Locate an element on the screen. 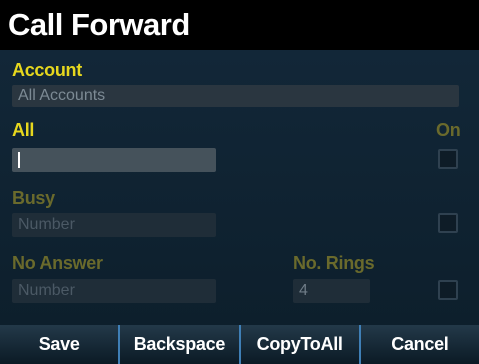  account-select: All Accounts is located at coordinates (235, 96).